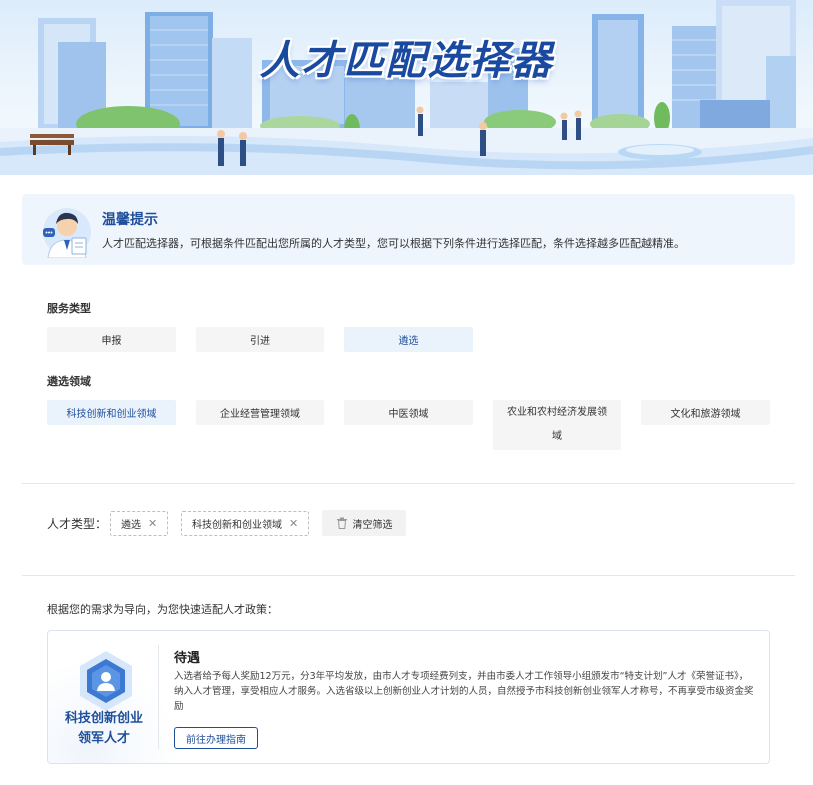  Describe the element at coordinates (158, 697) in the screenshot. I see `card-divider` at that location.